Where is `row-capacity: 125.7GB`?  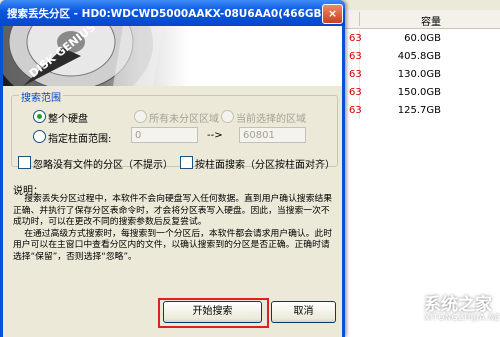 row-capacity: 125.7GB is located at coordinates (419, 110).